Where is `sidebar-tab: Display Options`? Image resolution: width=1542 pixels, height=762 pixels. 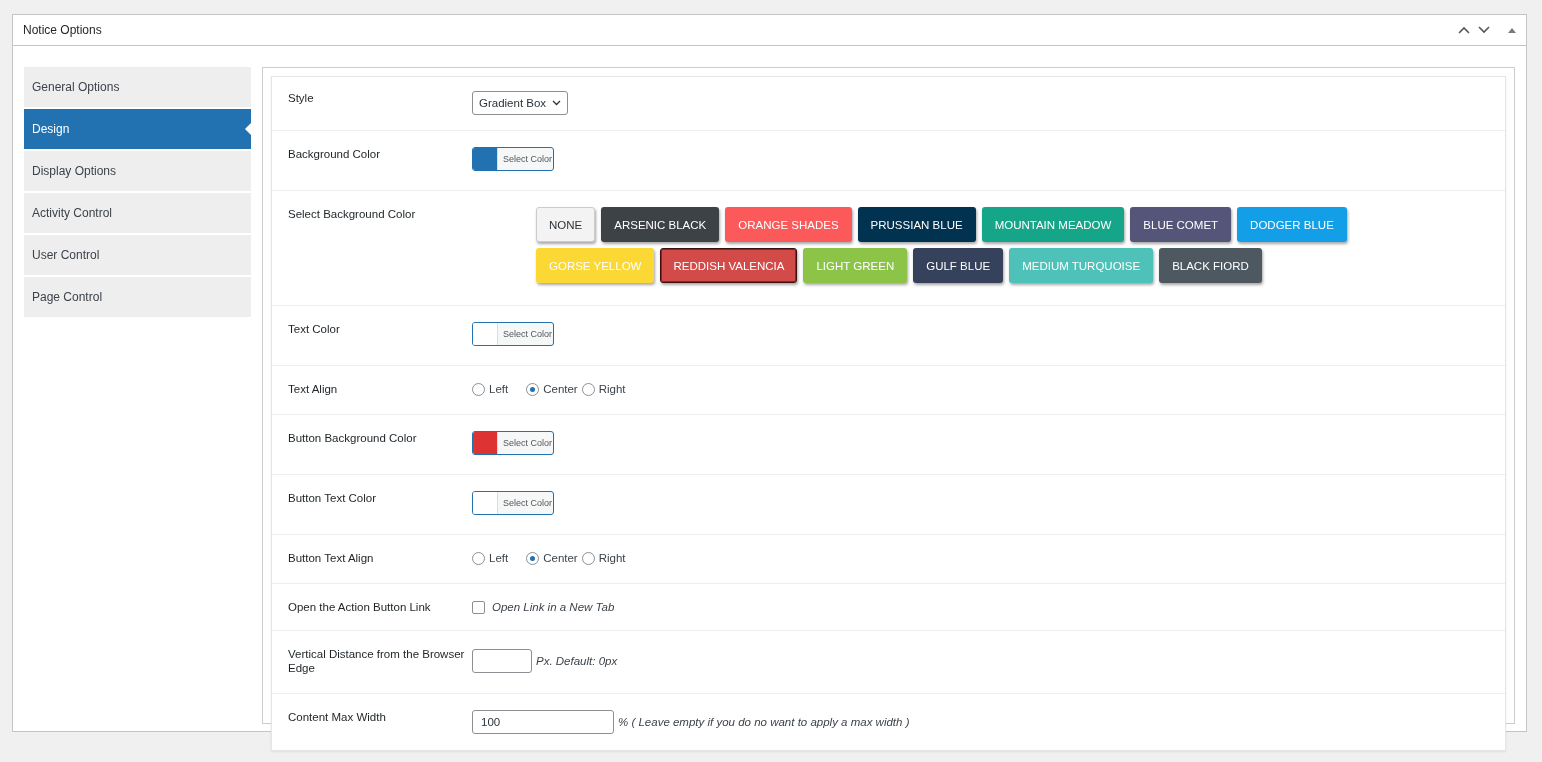
sidebar-tab: Display Options is located at coordinates (137, 171).